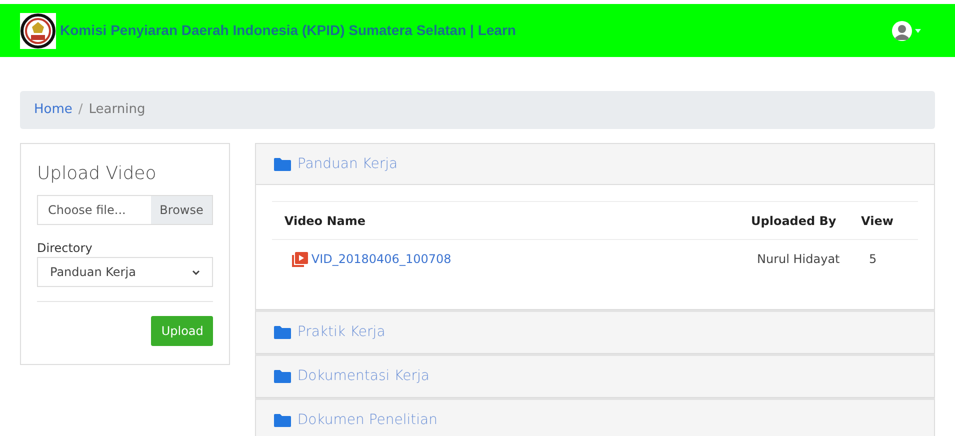 The image size is (955, 436). Describe the element at coordinates (341, 332) in the screenshot. I see `folder-name: Praktik Kerja` at that location.